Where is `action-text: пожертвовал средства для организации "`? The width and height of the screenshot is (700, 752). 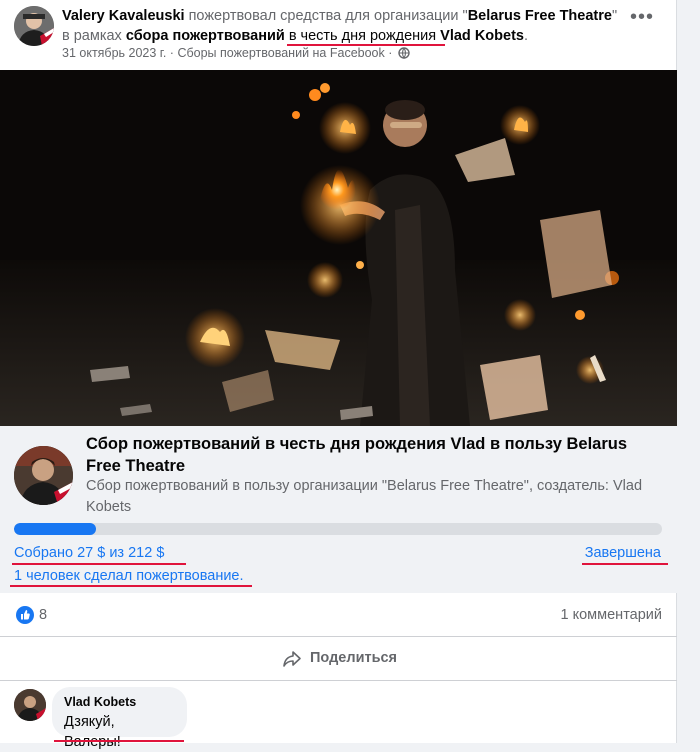 action-text: пожертвовал средства для организации " is located at coordinates (326, 16).